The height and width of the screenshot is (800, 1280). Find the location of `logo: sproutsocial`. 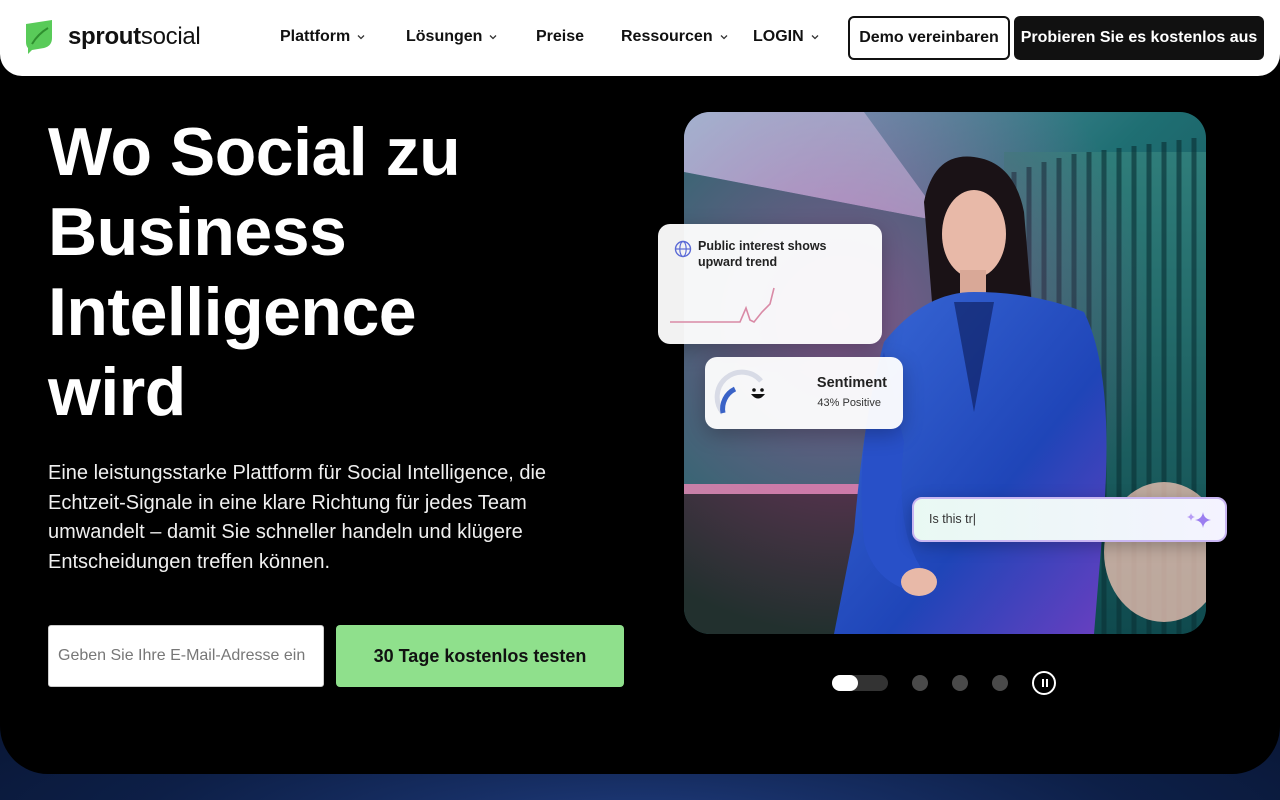

logo: sproutsocial is located at coordinates (112, 37).